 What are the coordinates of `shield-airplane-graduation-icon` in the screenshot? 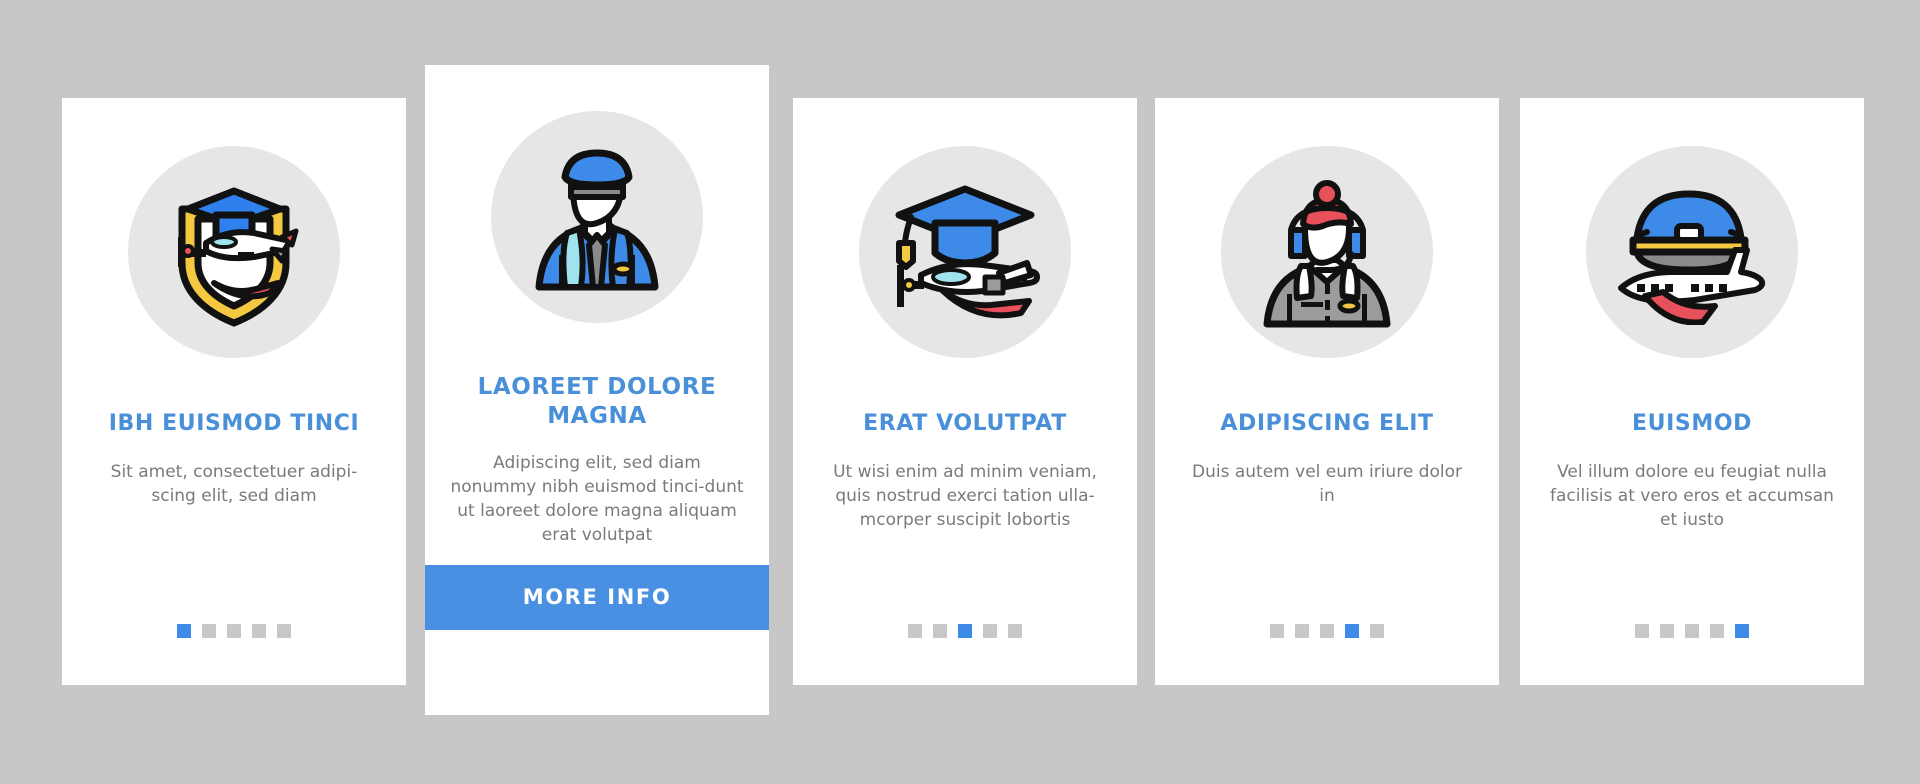 It's located at (234, 252).